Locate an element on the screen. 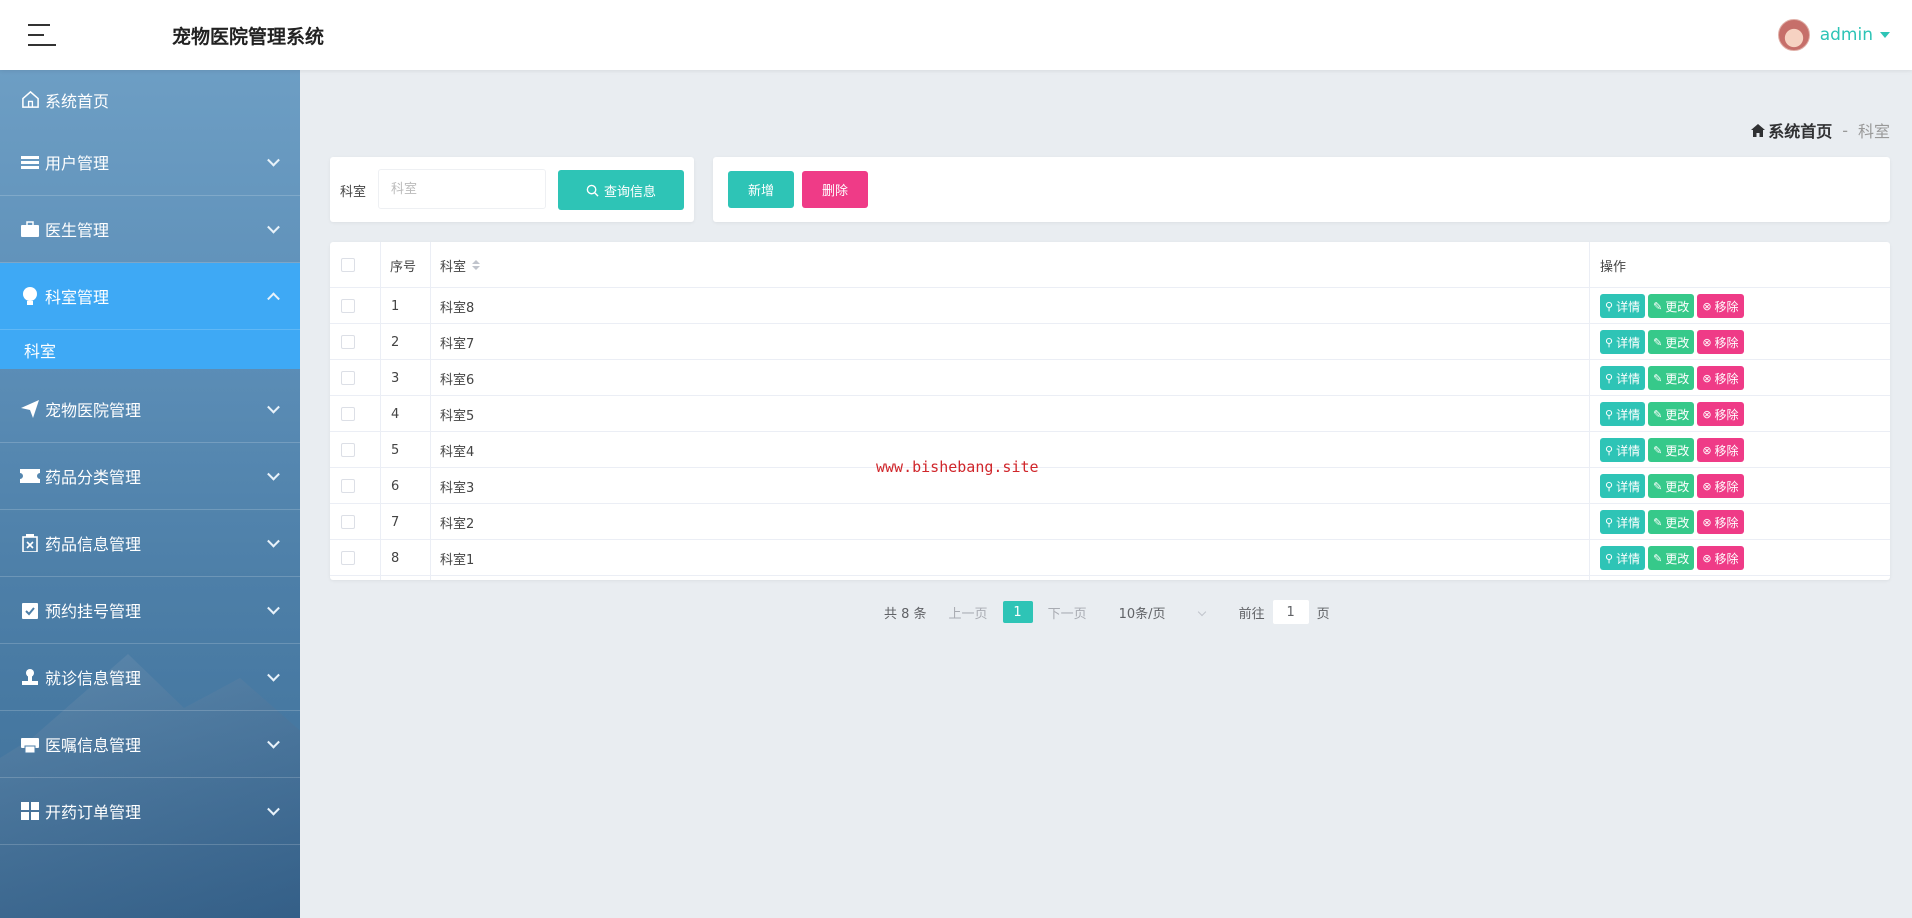 This screenshot has height=918, width=1912. header-select-all is located at coordinates (348, 265).